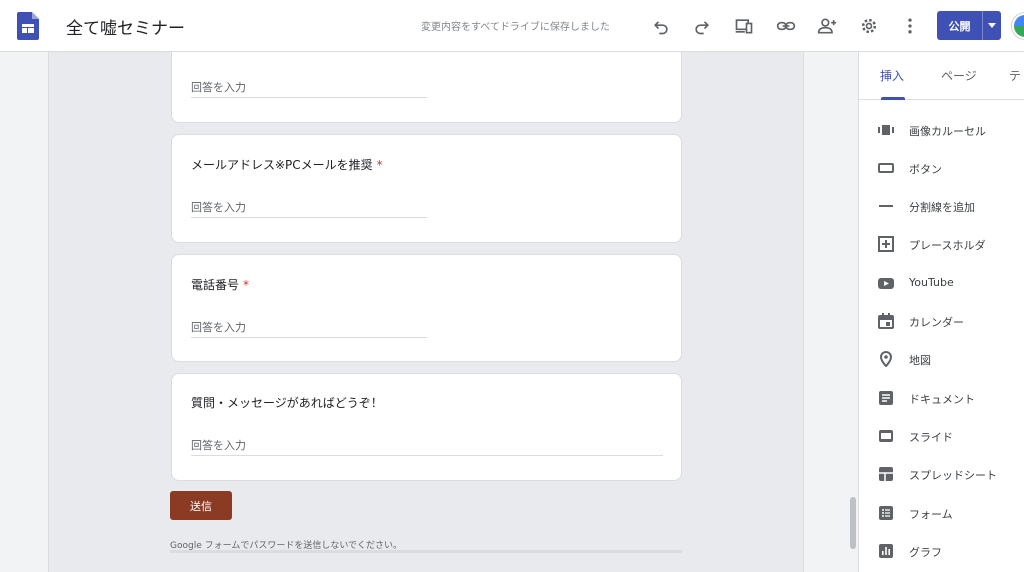 The image size is (1024, 572). I want to click on sidebar-item-label: ドキュメント, so click(942, 399).